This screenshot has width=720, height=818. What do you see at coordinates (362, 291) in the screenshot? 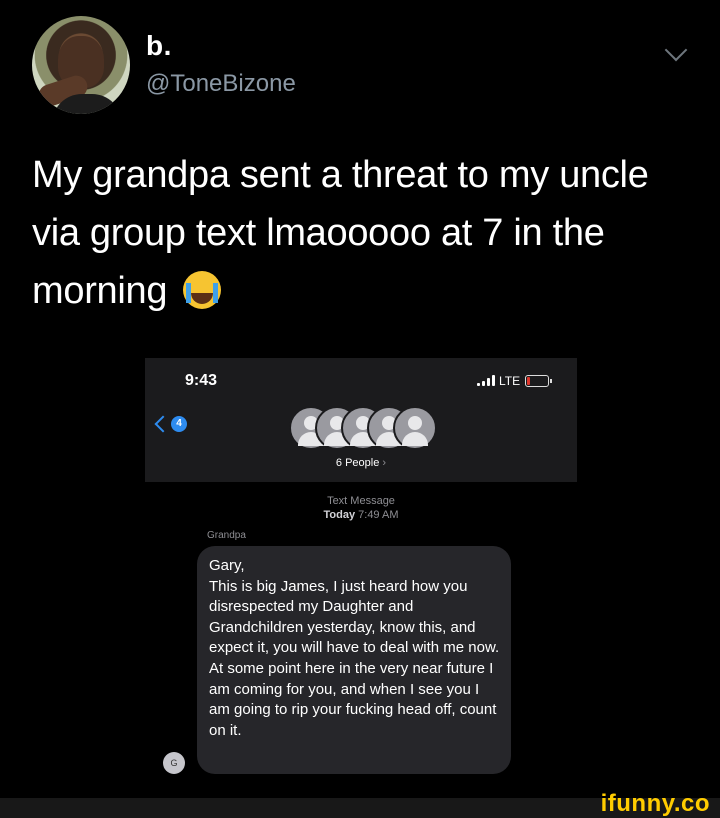
I see `tweet-text-line: morning` at bounding box center [362, 291].